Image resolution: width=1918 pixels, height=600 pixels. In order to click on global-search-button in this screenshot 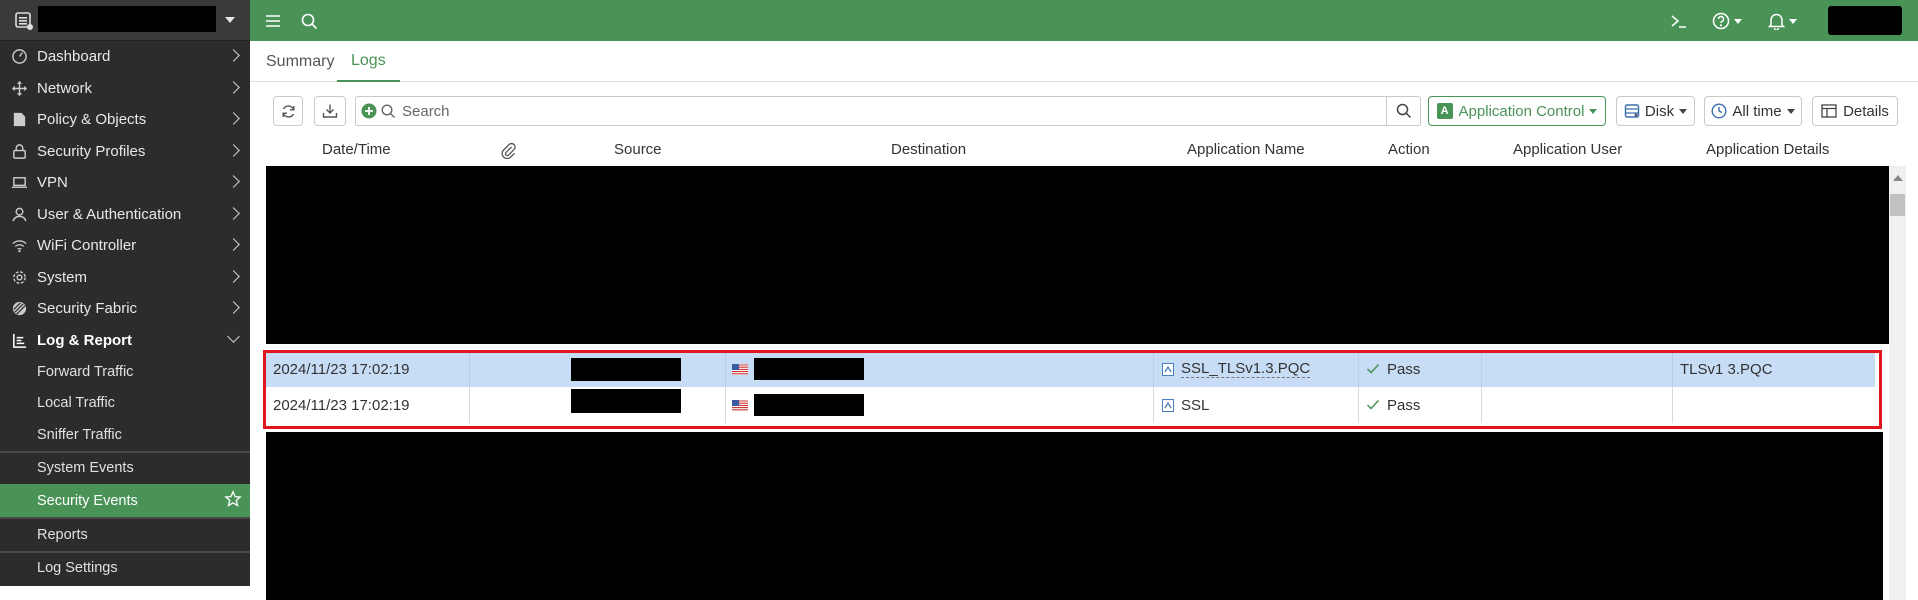, I will do `click(309, 21)`.